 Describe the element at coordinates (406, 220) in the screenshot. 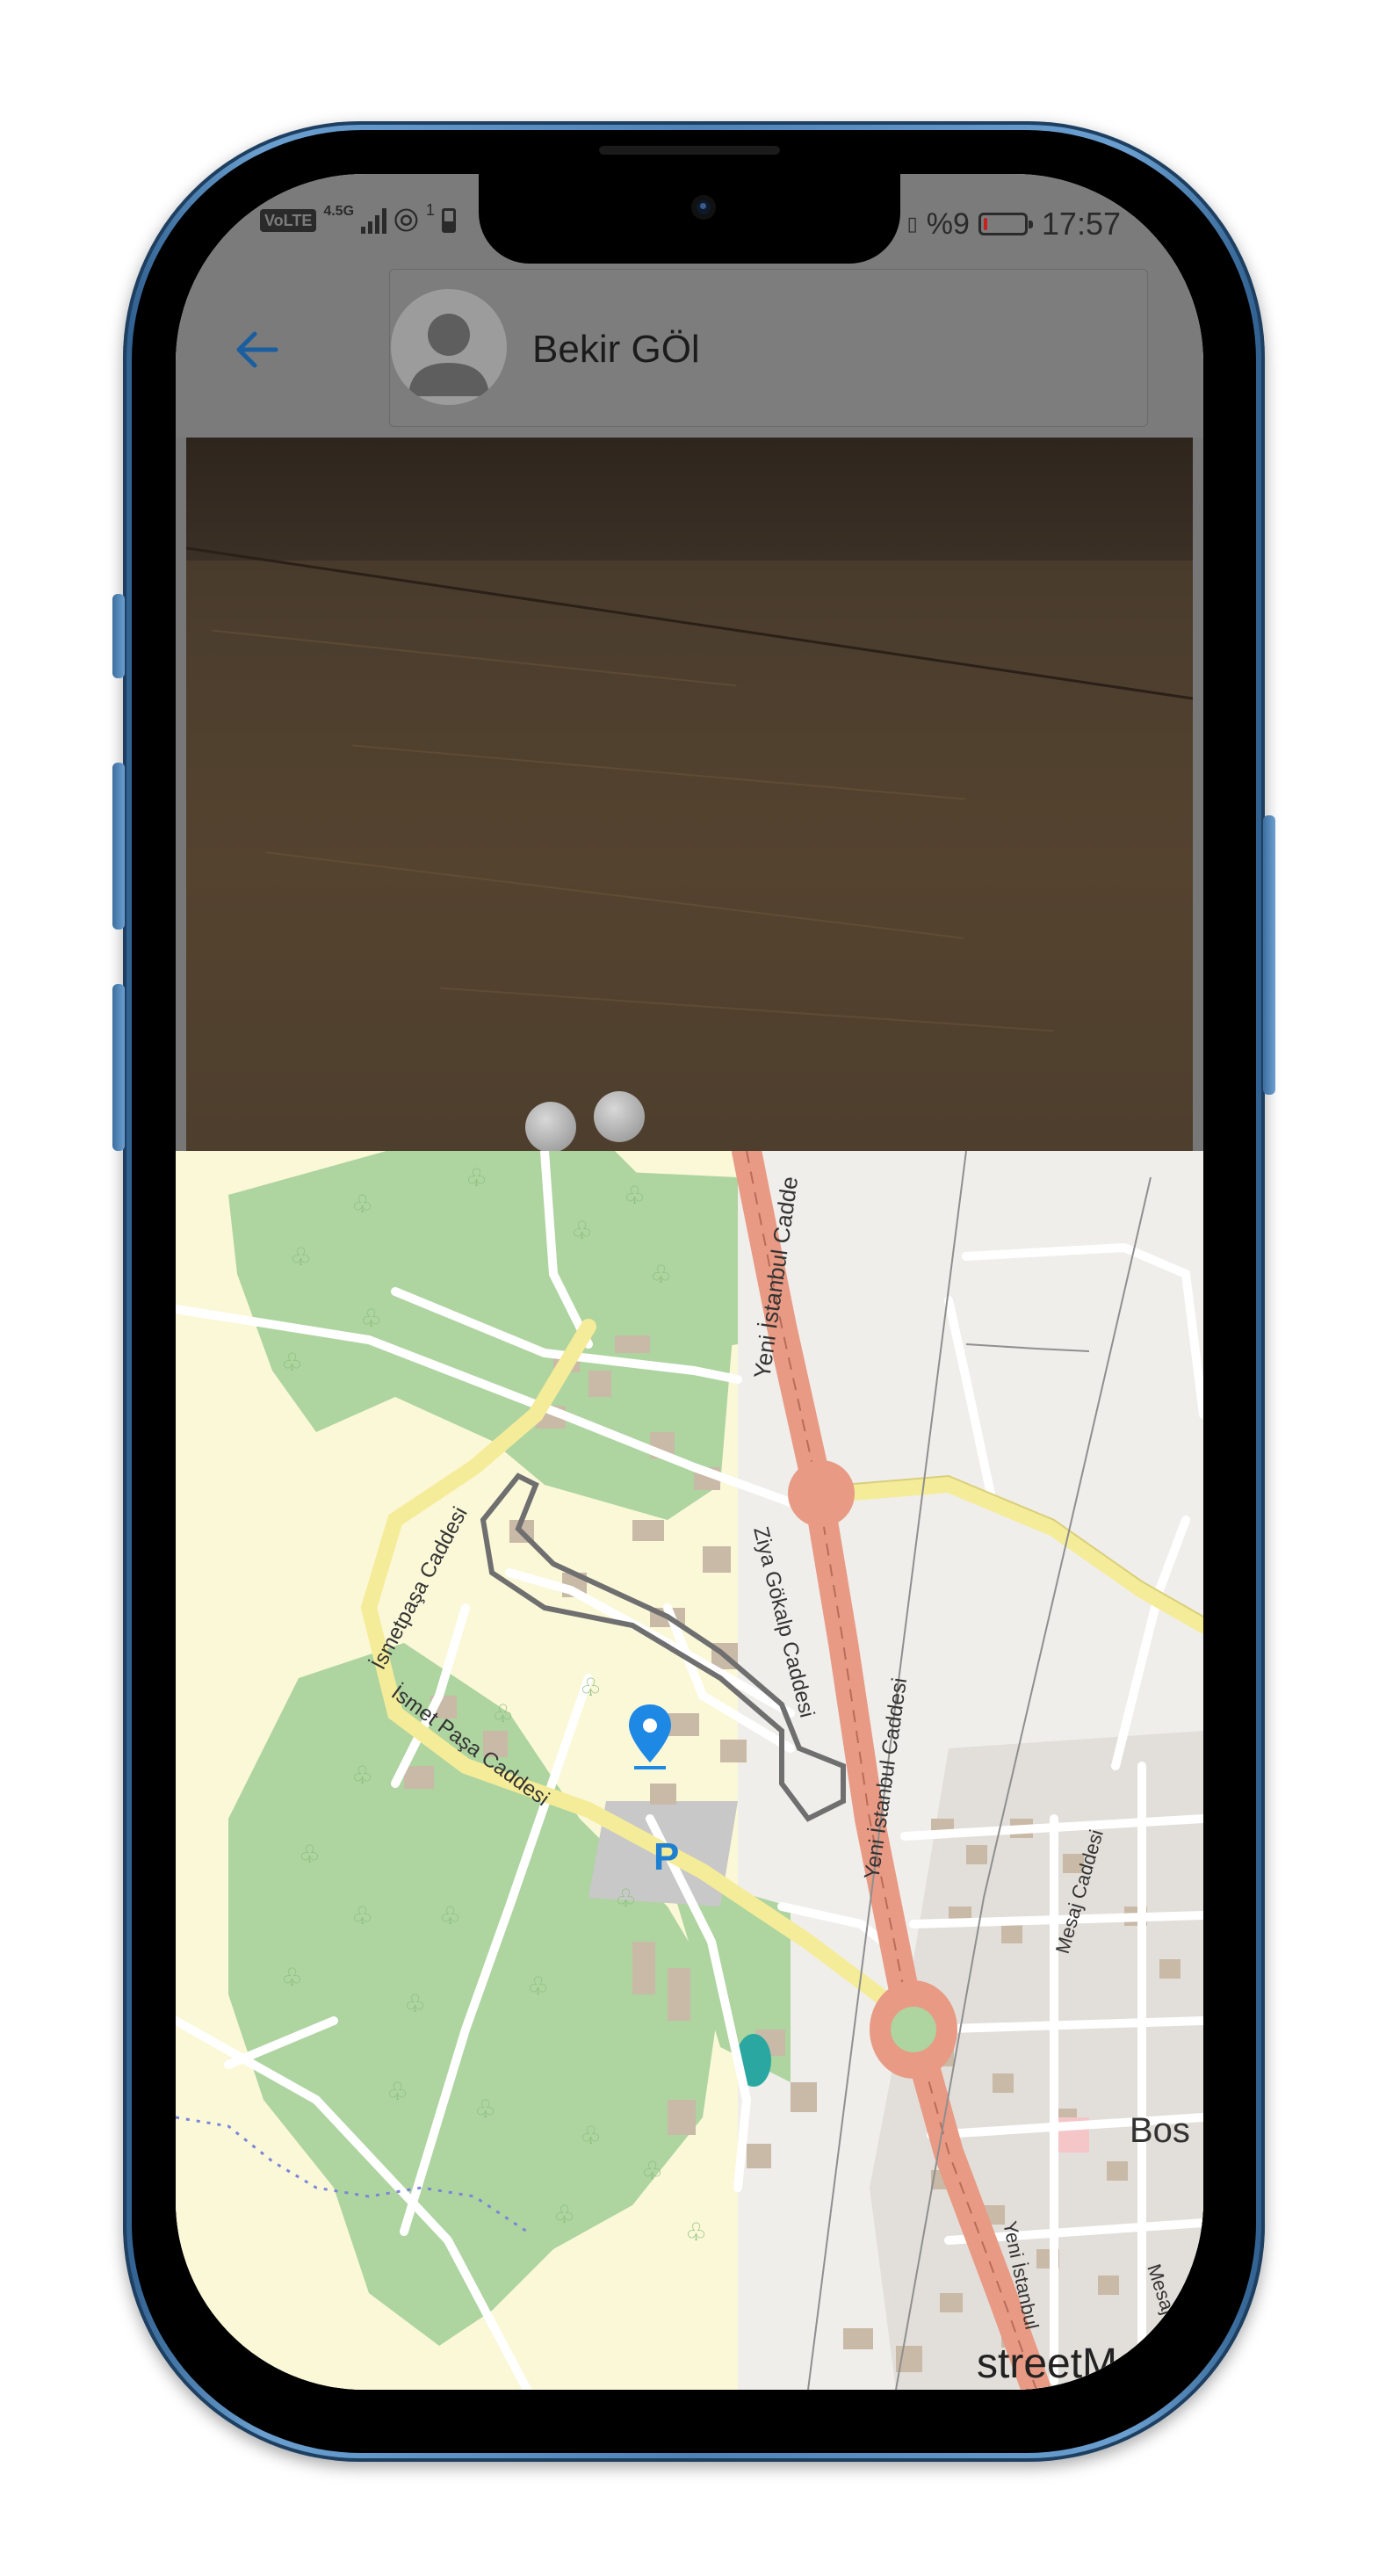

I see `hotspot-icon: ⦾` at that location.